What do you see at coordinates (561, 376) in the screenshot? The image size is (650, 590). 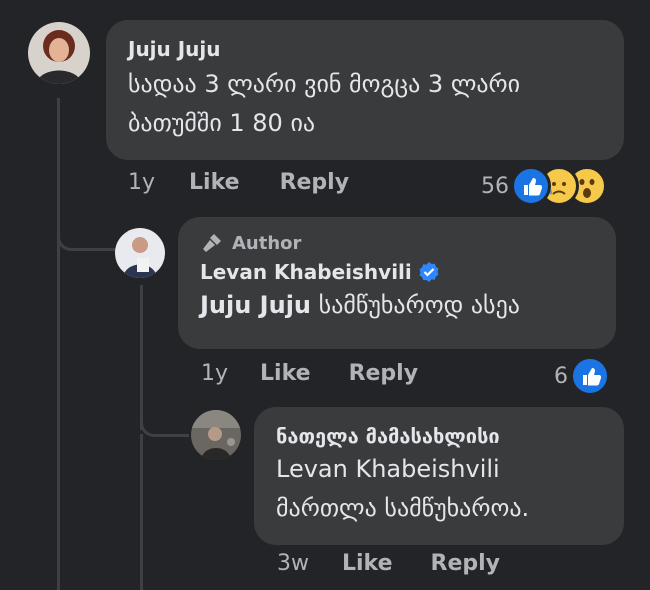 I see `reaction-count: 6` at bounding box center [561, 376].